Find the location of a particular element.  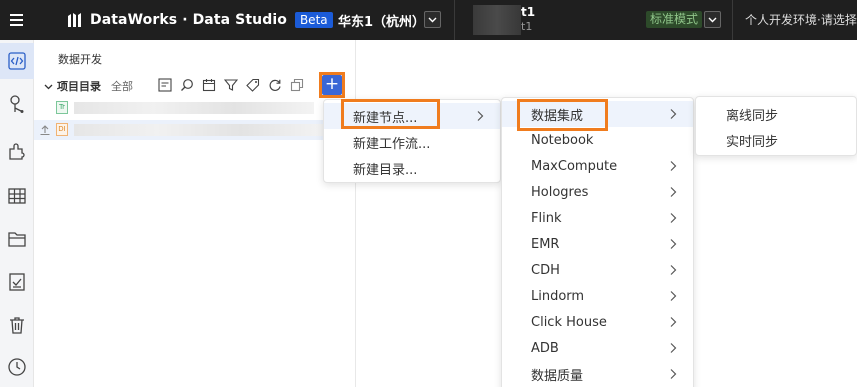

refresh-icon is located at coordinates (275, 85).